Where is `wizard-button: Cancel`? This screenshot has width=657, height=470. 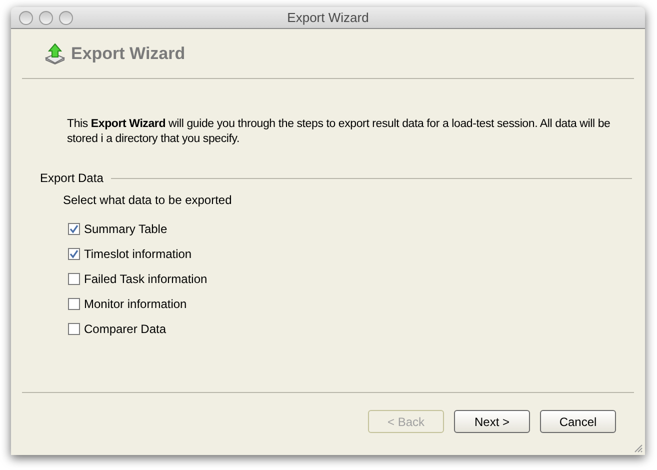
wizard-button: Cancel is located at coordinates (578, 421).